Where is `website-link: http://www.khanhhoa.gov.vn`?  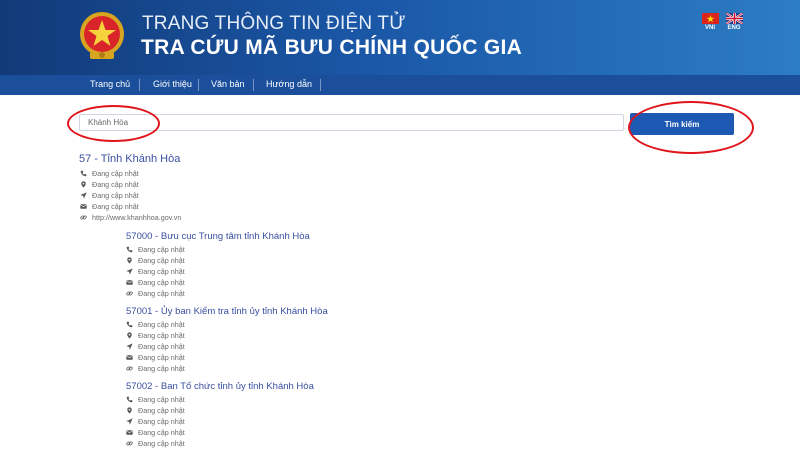 website-link: http://www.khanhhoa.gov.vn is located at coordinates (136, 217).